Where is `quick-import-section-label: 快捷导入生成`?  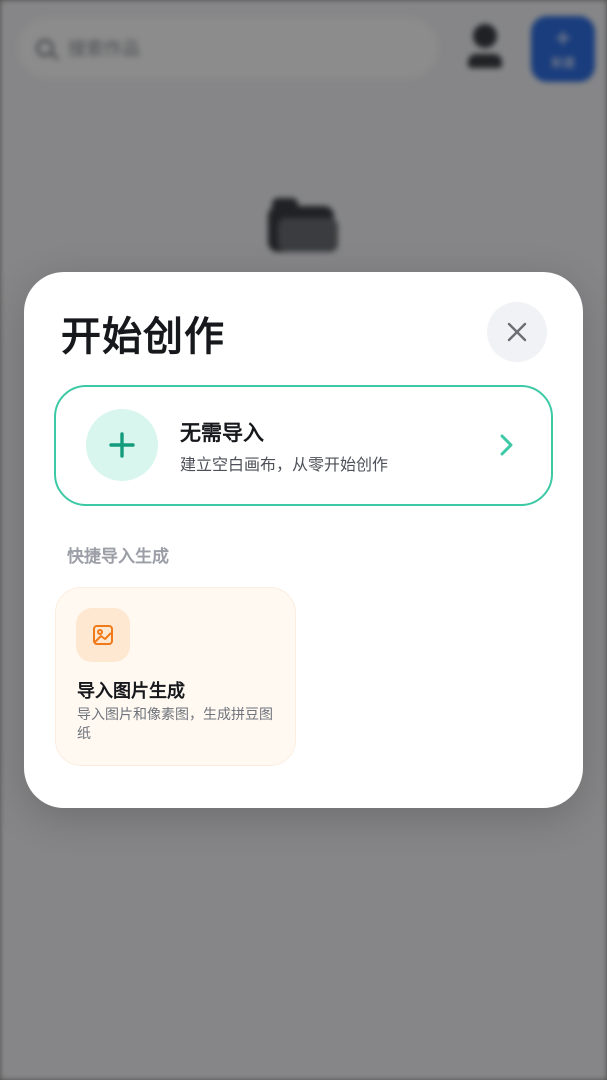 quick-import-section-label: 快捷导入生成 is located at coordinates (118, 557).